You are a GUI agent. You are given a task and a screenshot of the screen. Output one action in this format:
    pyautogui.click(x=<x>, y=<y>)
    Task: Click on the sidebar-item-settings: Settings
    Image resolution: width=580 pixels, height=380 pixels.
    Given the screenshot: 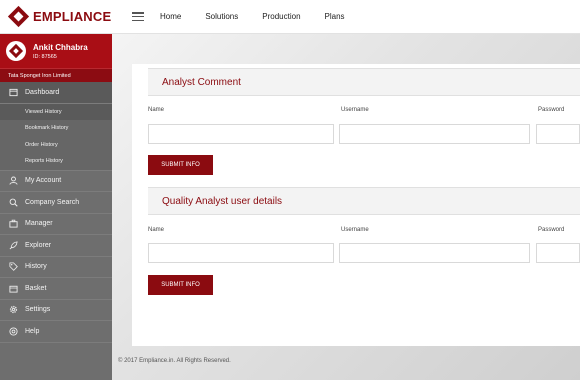 What is the action you would take?
    pyautogui.click(x=56, y=310)
    